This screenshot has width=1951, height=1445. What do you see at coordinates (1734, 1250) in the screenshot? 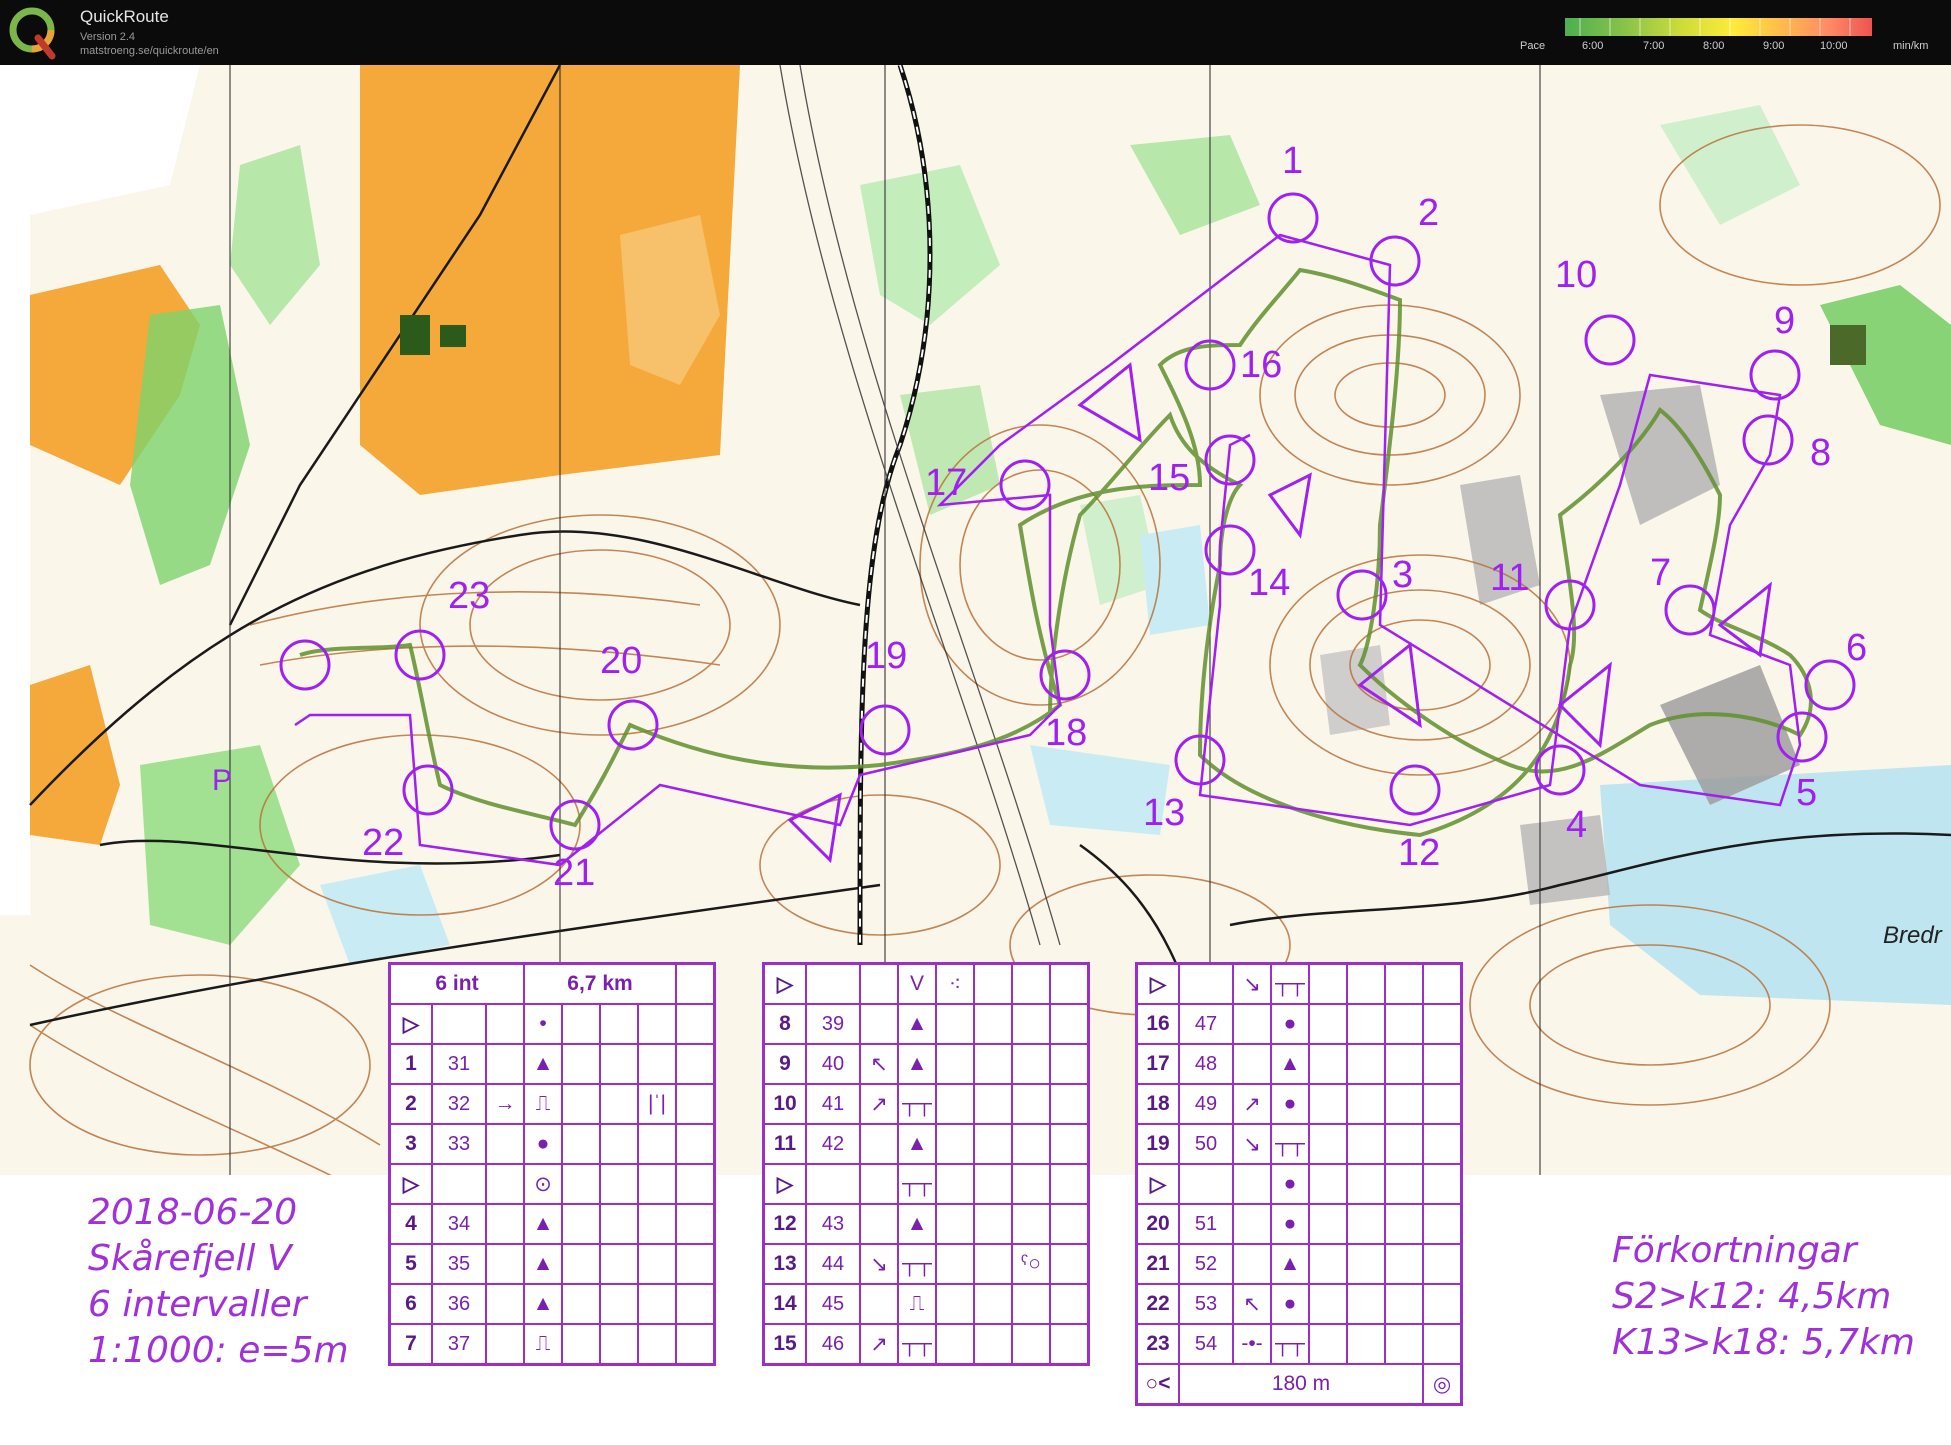
I see `annotation-shortcuts-title: Förkortningar` at bounding box center [1734, 1250].